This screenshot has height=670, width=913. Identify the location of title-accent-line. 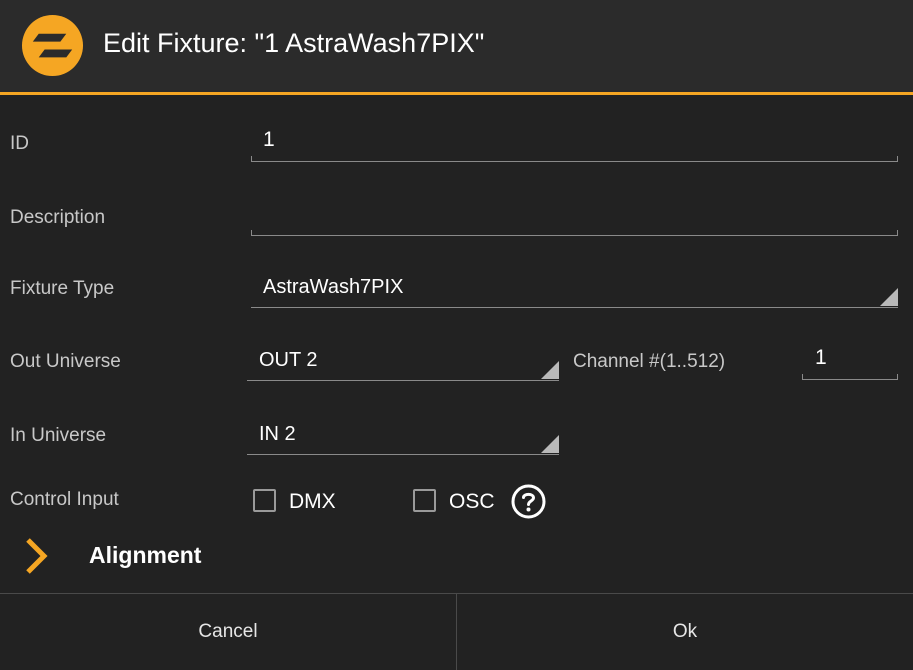
(456, 93).